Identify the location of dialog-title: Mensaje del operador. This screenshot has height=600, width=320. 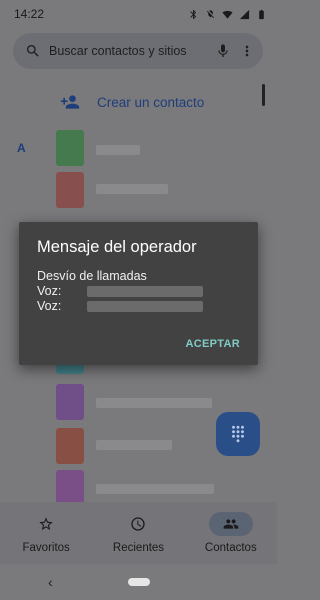
(117, 247).